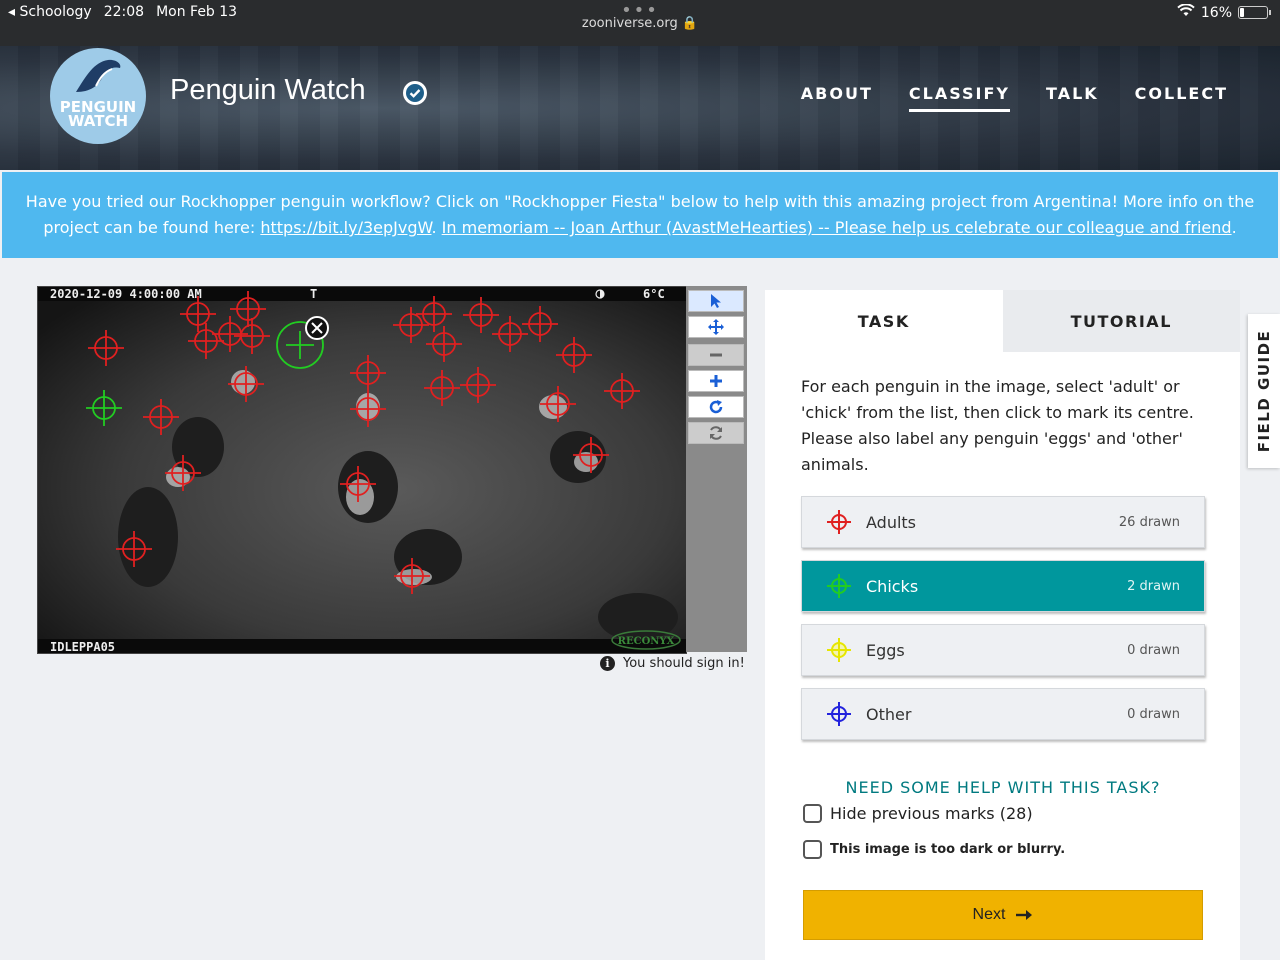  I want to click on answer-chicks: Chicks 2 drawn, so click(1003, 586).